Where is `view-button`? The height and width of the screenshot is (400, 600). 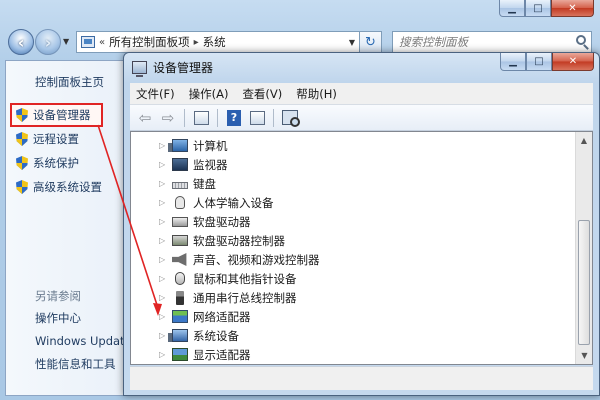 view-button is located at coordinates (257, 118).